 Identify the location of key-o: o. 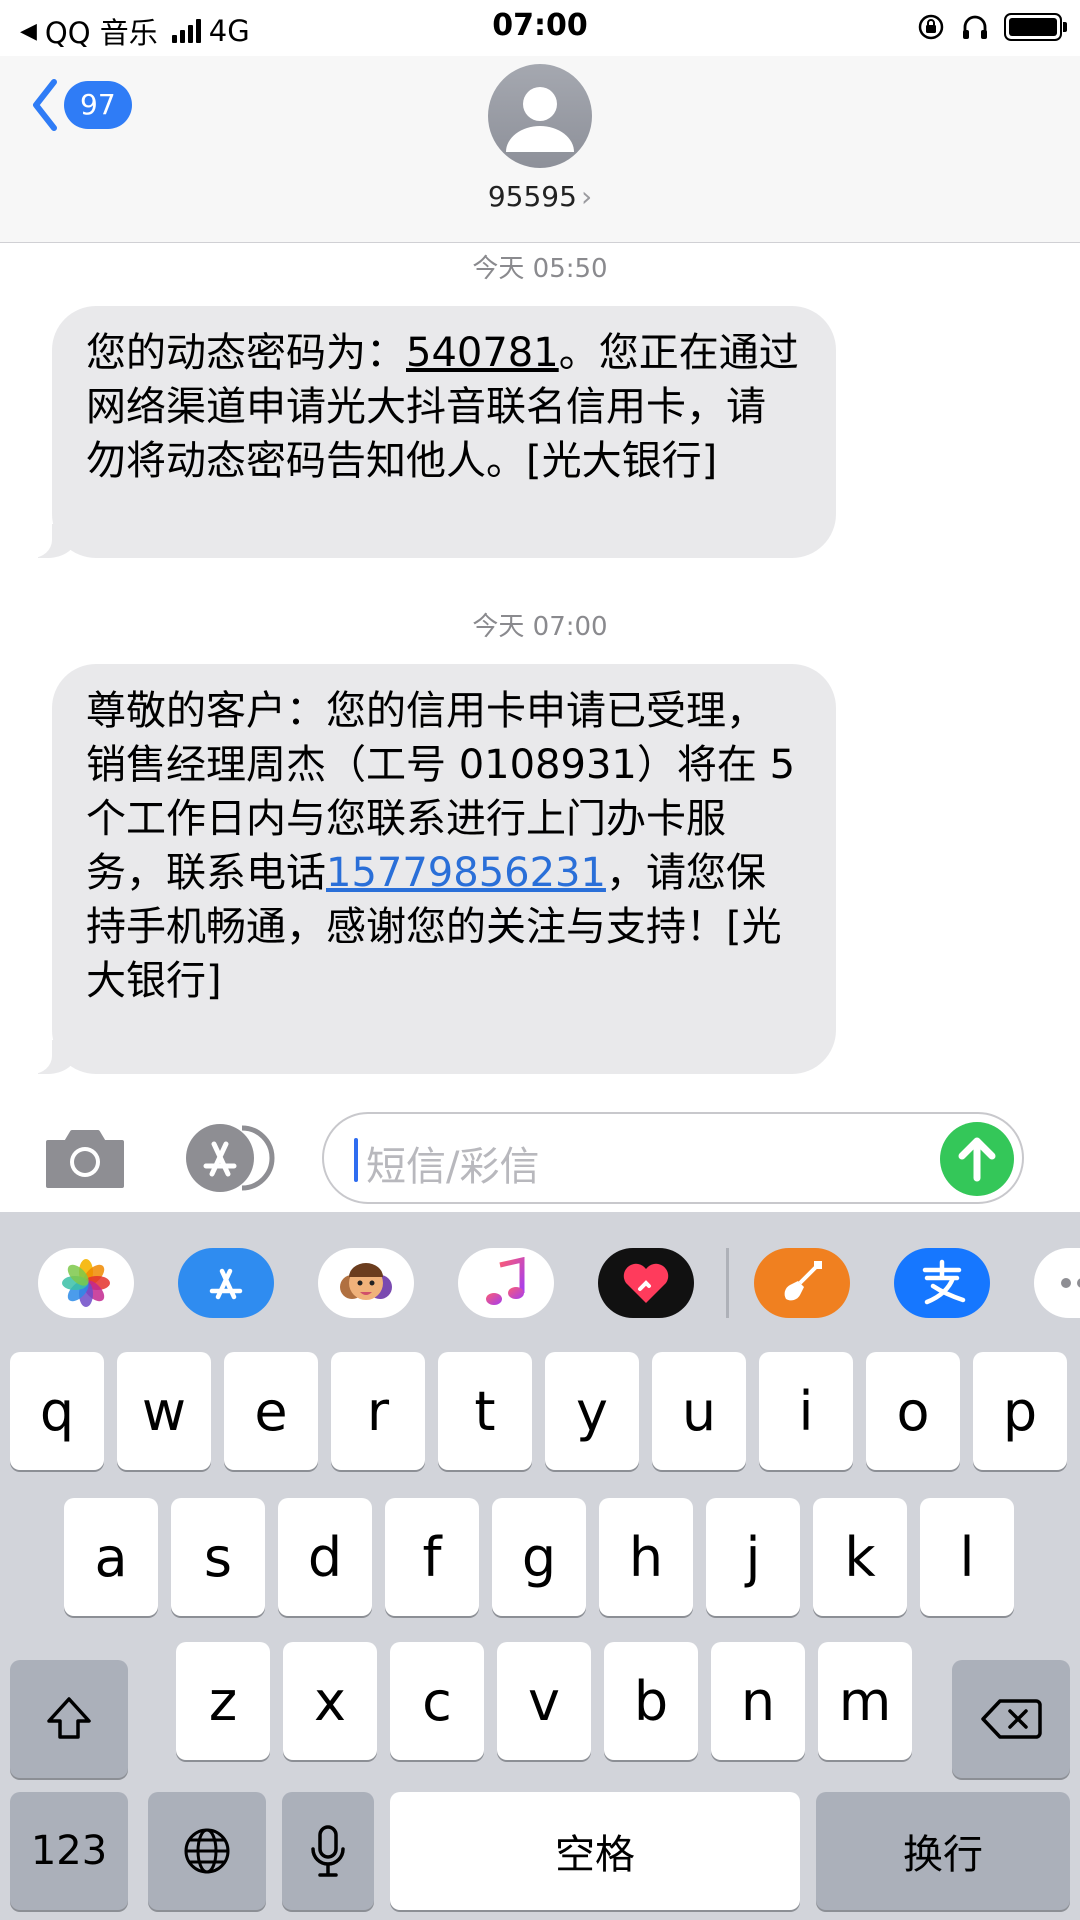
(913, 1411).